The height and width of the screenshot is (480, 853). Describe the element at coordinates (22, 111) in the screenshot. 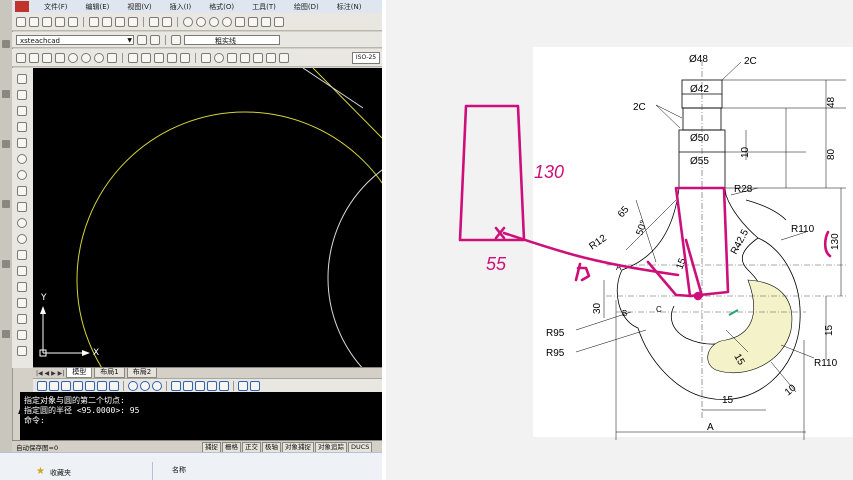

I see `polyline-icon` at that location.